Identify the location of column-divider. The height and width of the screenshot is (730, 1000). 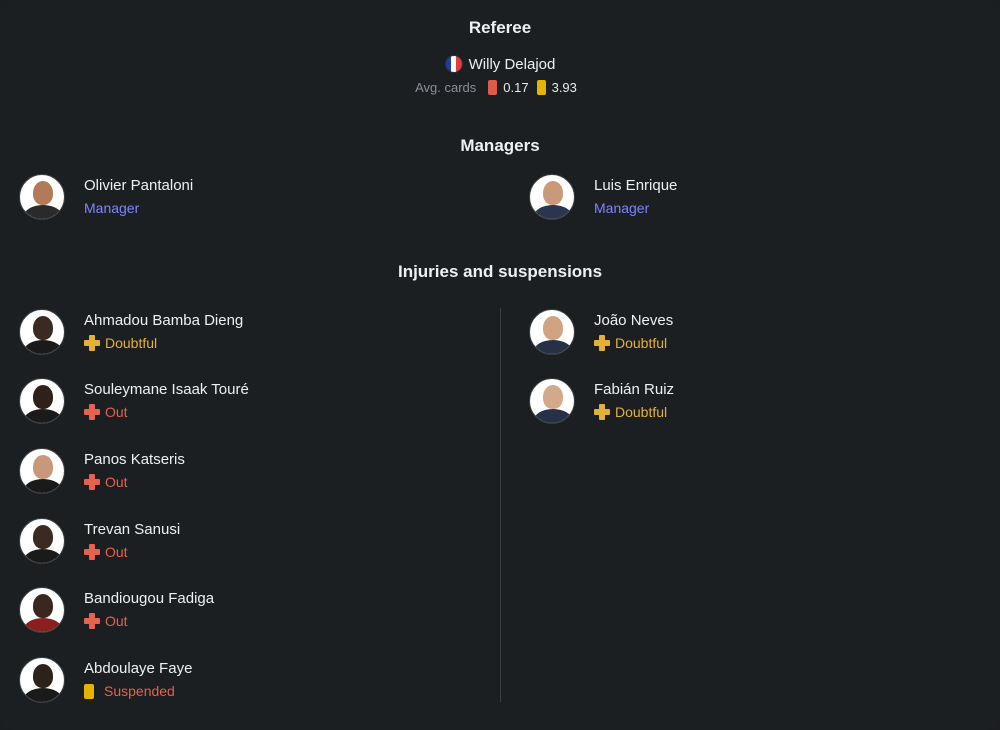
(500, 505).